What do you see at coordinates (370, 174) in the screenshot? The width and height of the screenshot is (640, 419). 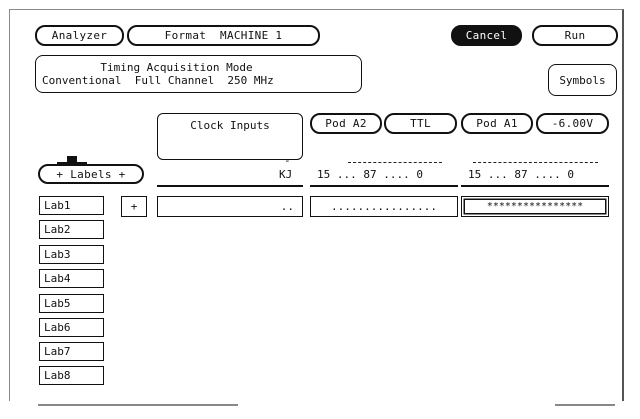 I see `pod-a2-bit-header: 15 ... 87 .... 0` at bounding box center [370, 174].